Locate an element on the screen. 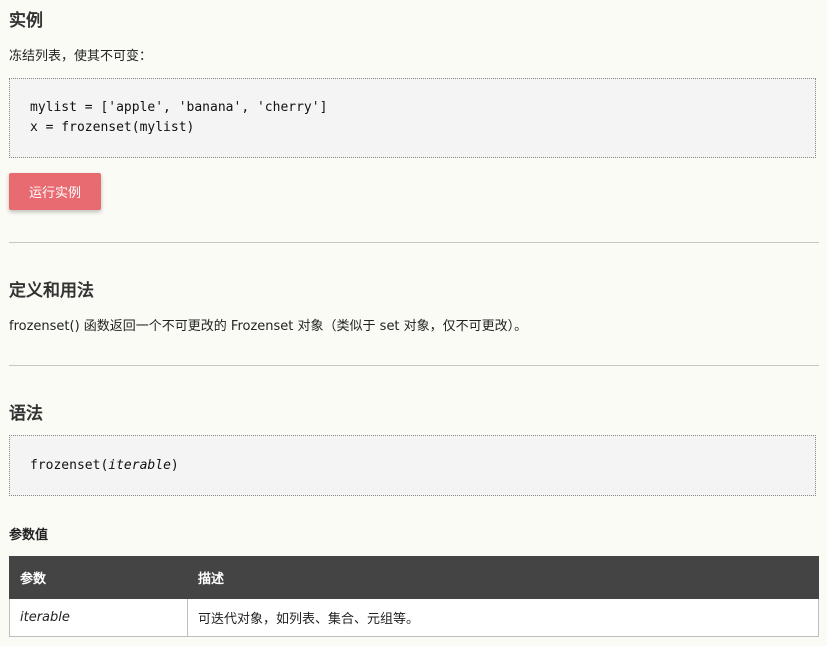 The width and height of the screenshot is (827, 646). parameters-title: 参数值 is located at coordinates (29, 535).